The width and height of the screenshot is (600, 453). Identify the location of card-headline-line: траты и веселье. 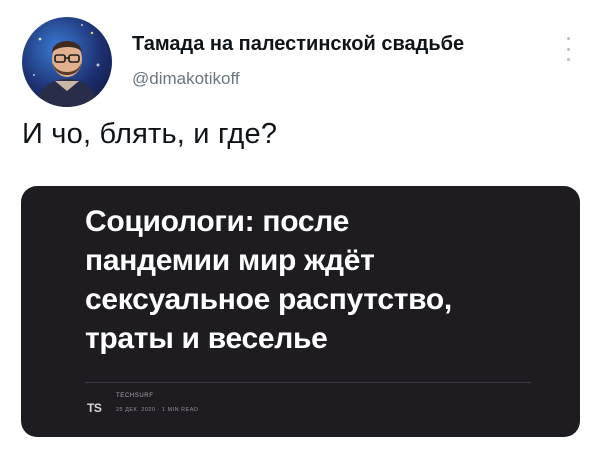
(206, 338).